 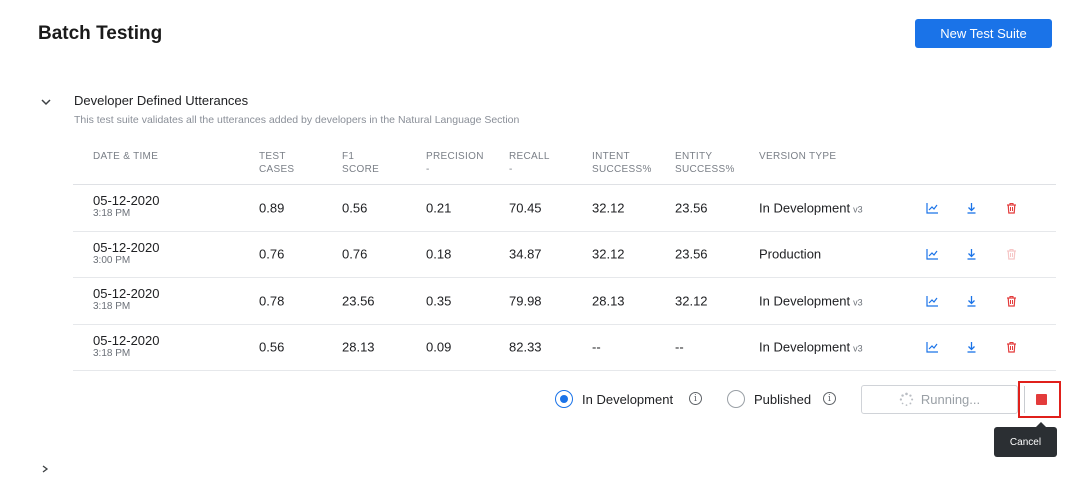 What do you see at coordinates (705, 163) in the screenshot?
I see `header-entity-success: ENTITY SUCCESS%` at bounding box center [705, 163].